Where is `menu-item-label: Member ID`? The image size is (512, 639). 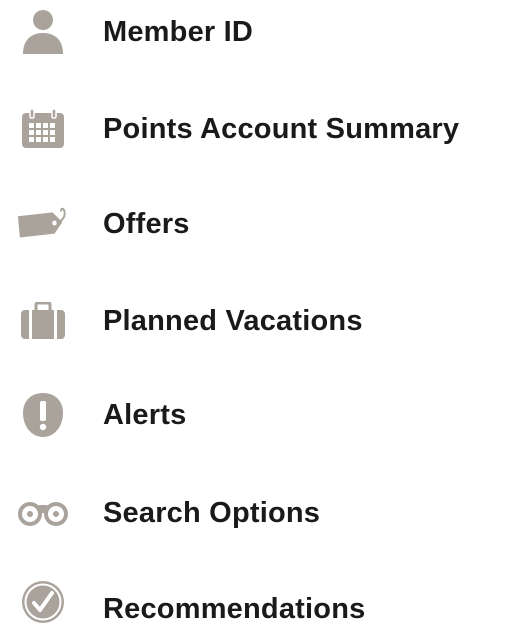
menu-item-label: Member ID is located at coordinates (178, 32).